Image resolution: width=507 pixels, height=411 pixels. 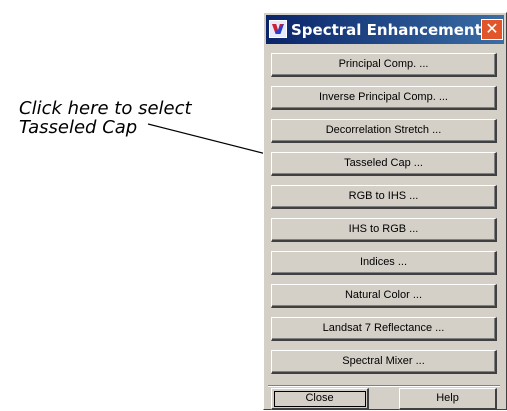 I want to click on annotation-callout: Click here to select Tasseled Cap, so click(x=139, y=118).